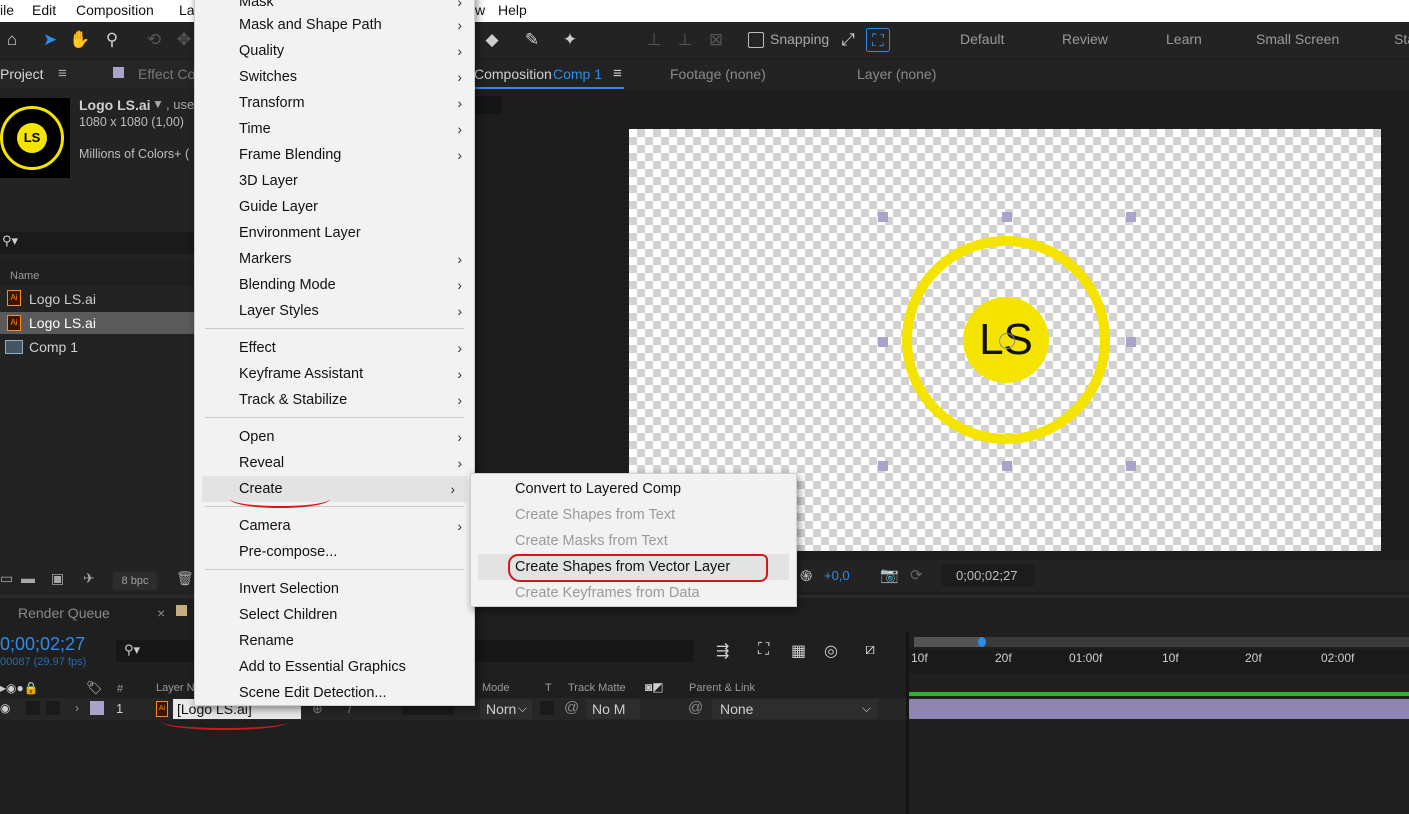 The width and height of the screenshot is (1409, 814). Describe the element at coordinates (50, 40) in the screenshot. I see `selection-tool-icon: ➤` at that location.